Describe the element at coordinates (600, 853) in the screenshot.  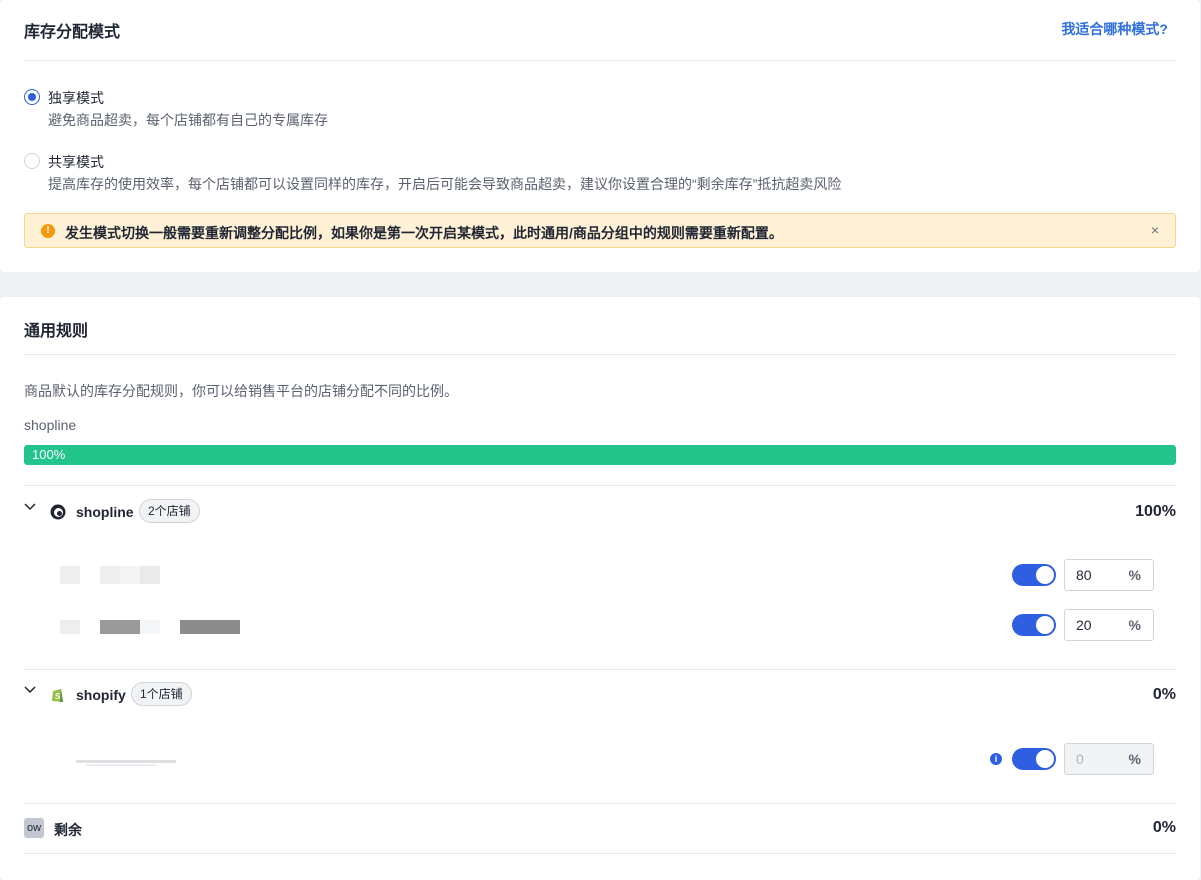
I see `remainder-divider` at that location.